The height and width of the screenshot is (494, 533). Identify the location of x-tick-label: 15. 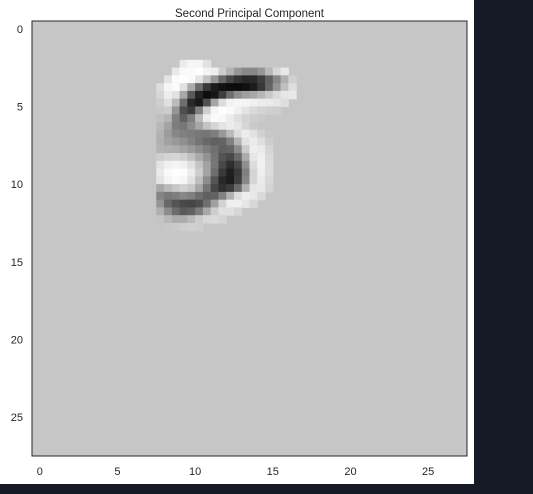
(273, 472).